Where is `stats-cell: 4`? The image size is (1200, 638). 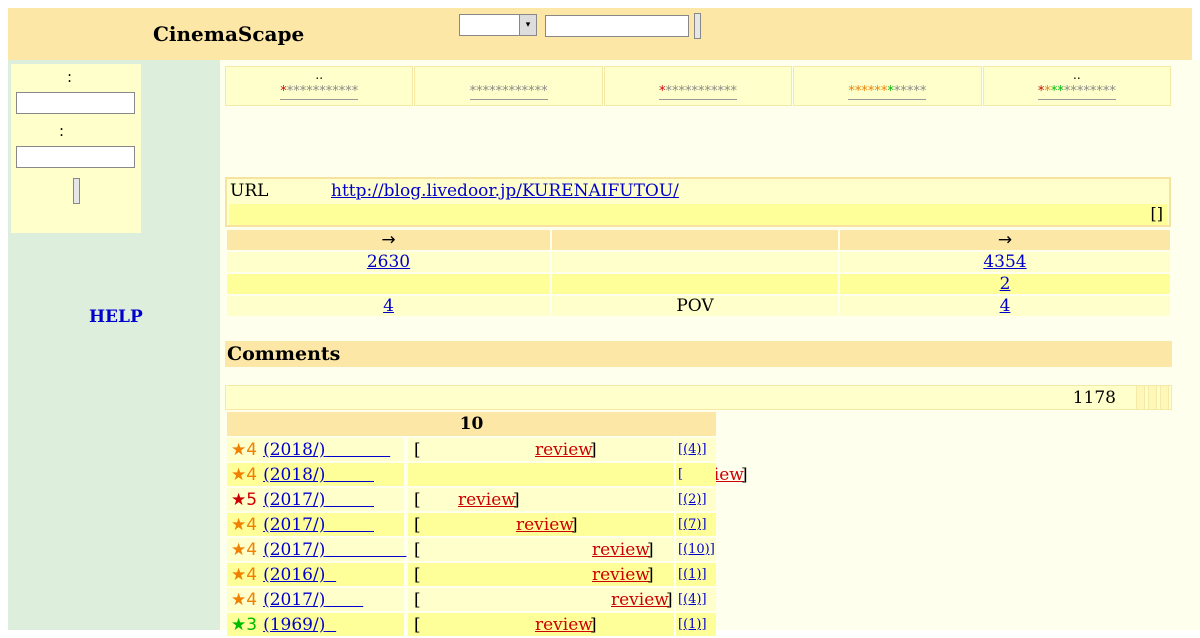
stats-cell: 4 is located at coordinates (1005, 306).